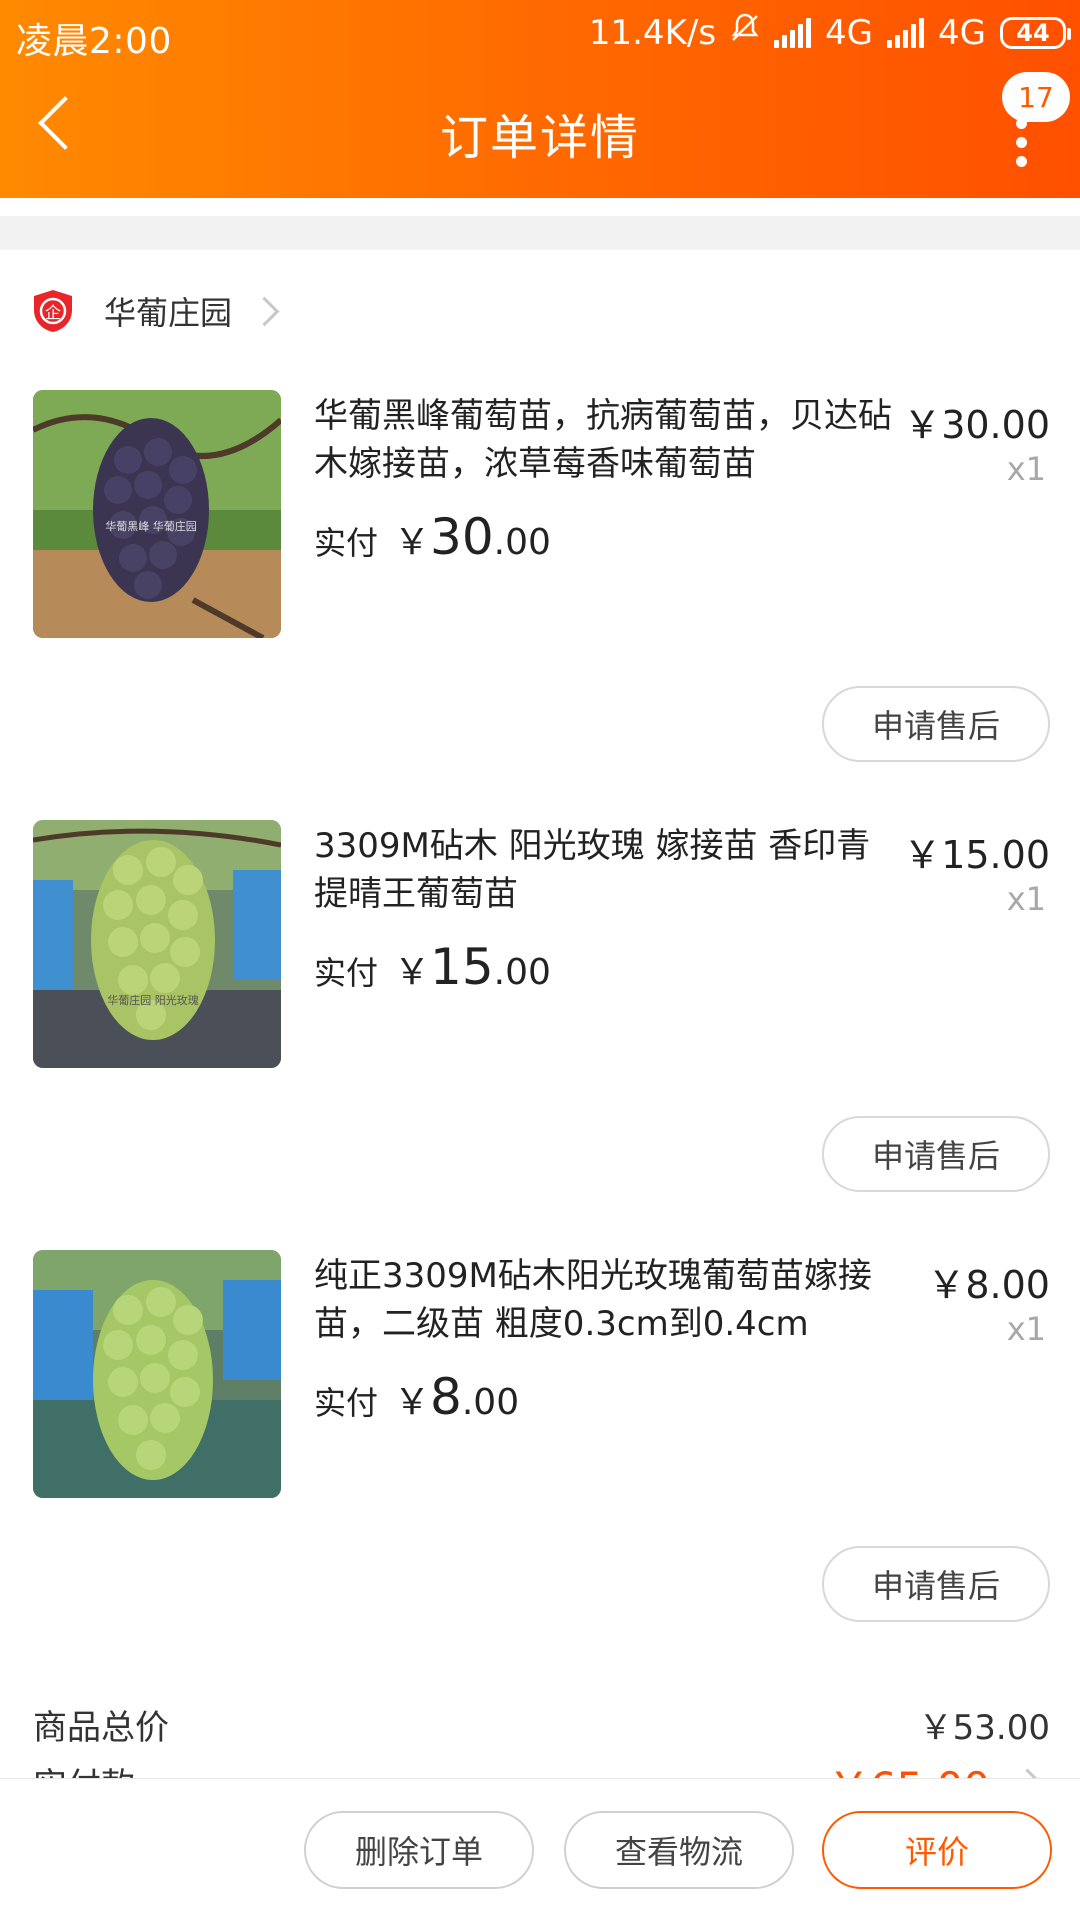  I want to click on section-divider, so click(540, 233).